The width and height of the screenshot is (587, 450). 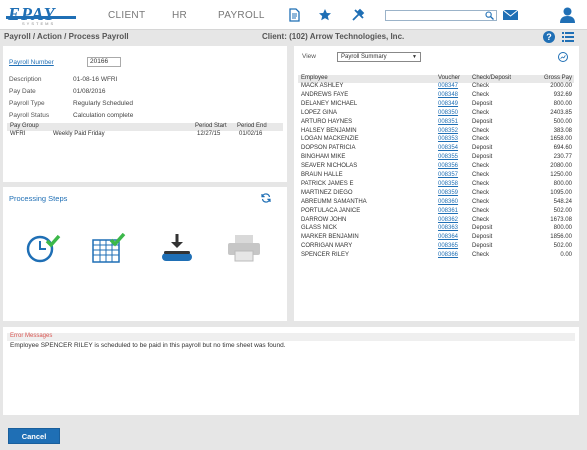 I want to click on chevron-down-icon: ▼, so click(x=414, y=57).